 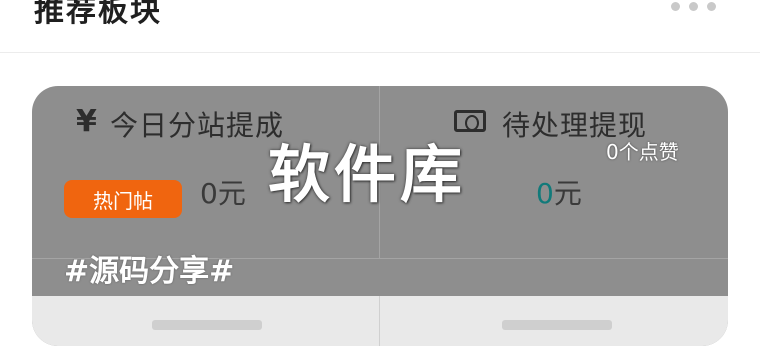 I want to click on withdraw-unit: 元, so click(x=567, y=193).